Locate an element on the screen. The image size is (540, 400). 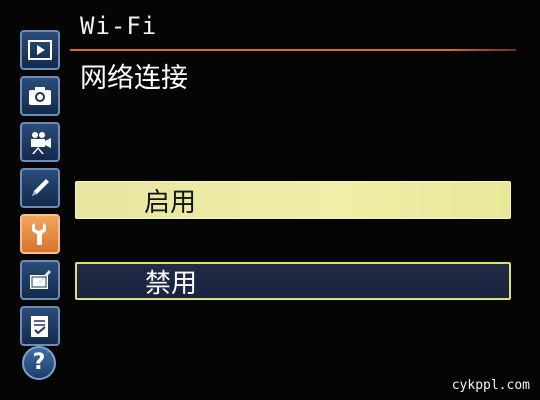
option-enable: 启用 is located at coordinates (293, 200).